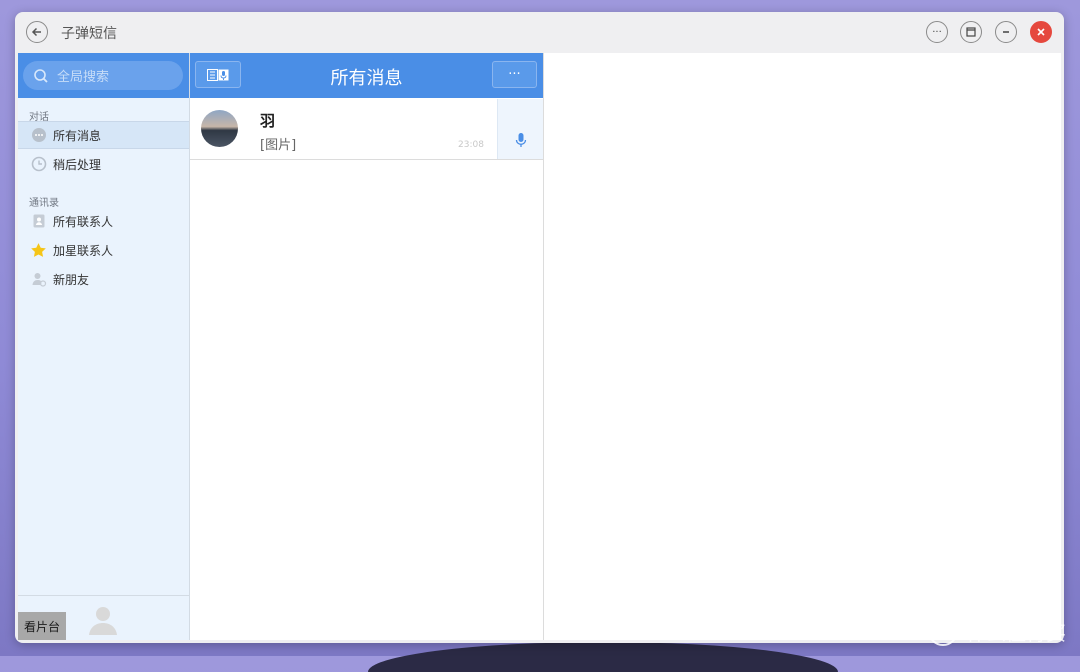  I want to click on sidebar-item-later: 稍后处理, so click(103, 164).